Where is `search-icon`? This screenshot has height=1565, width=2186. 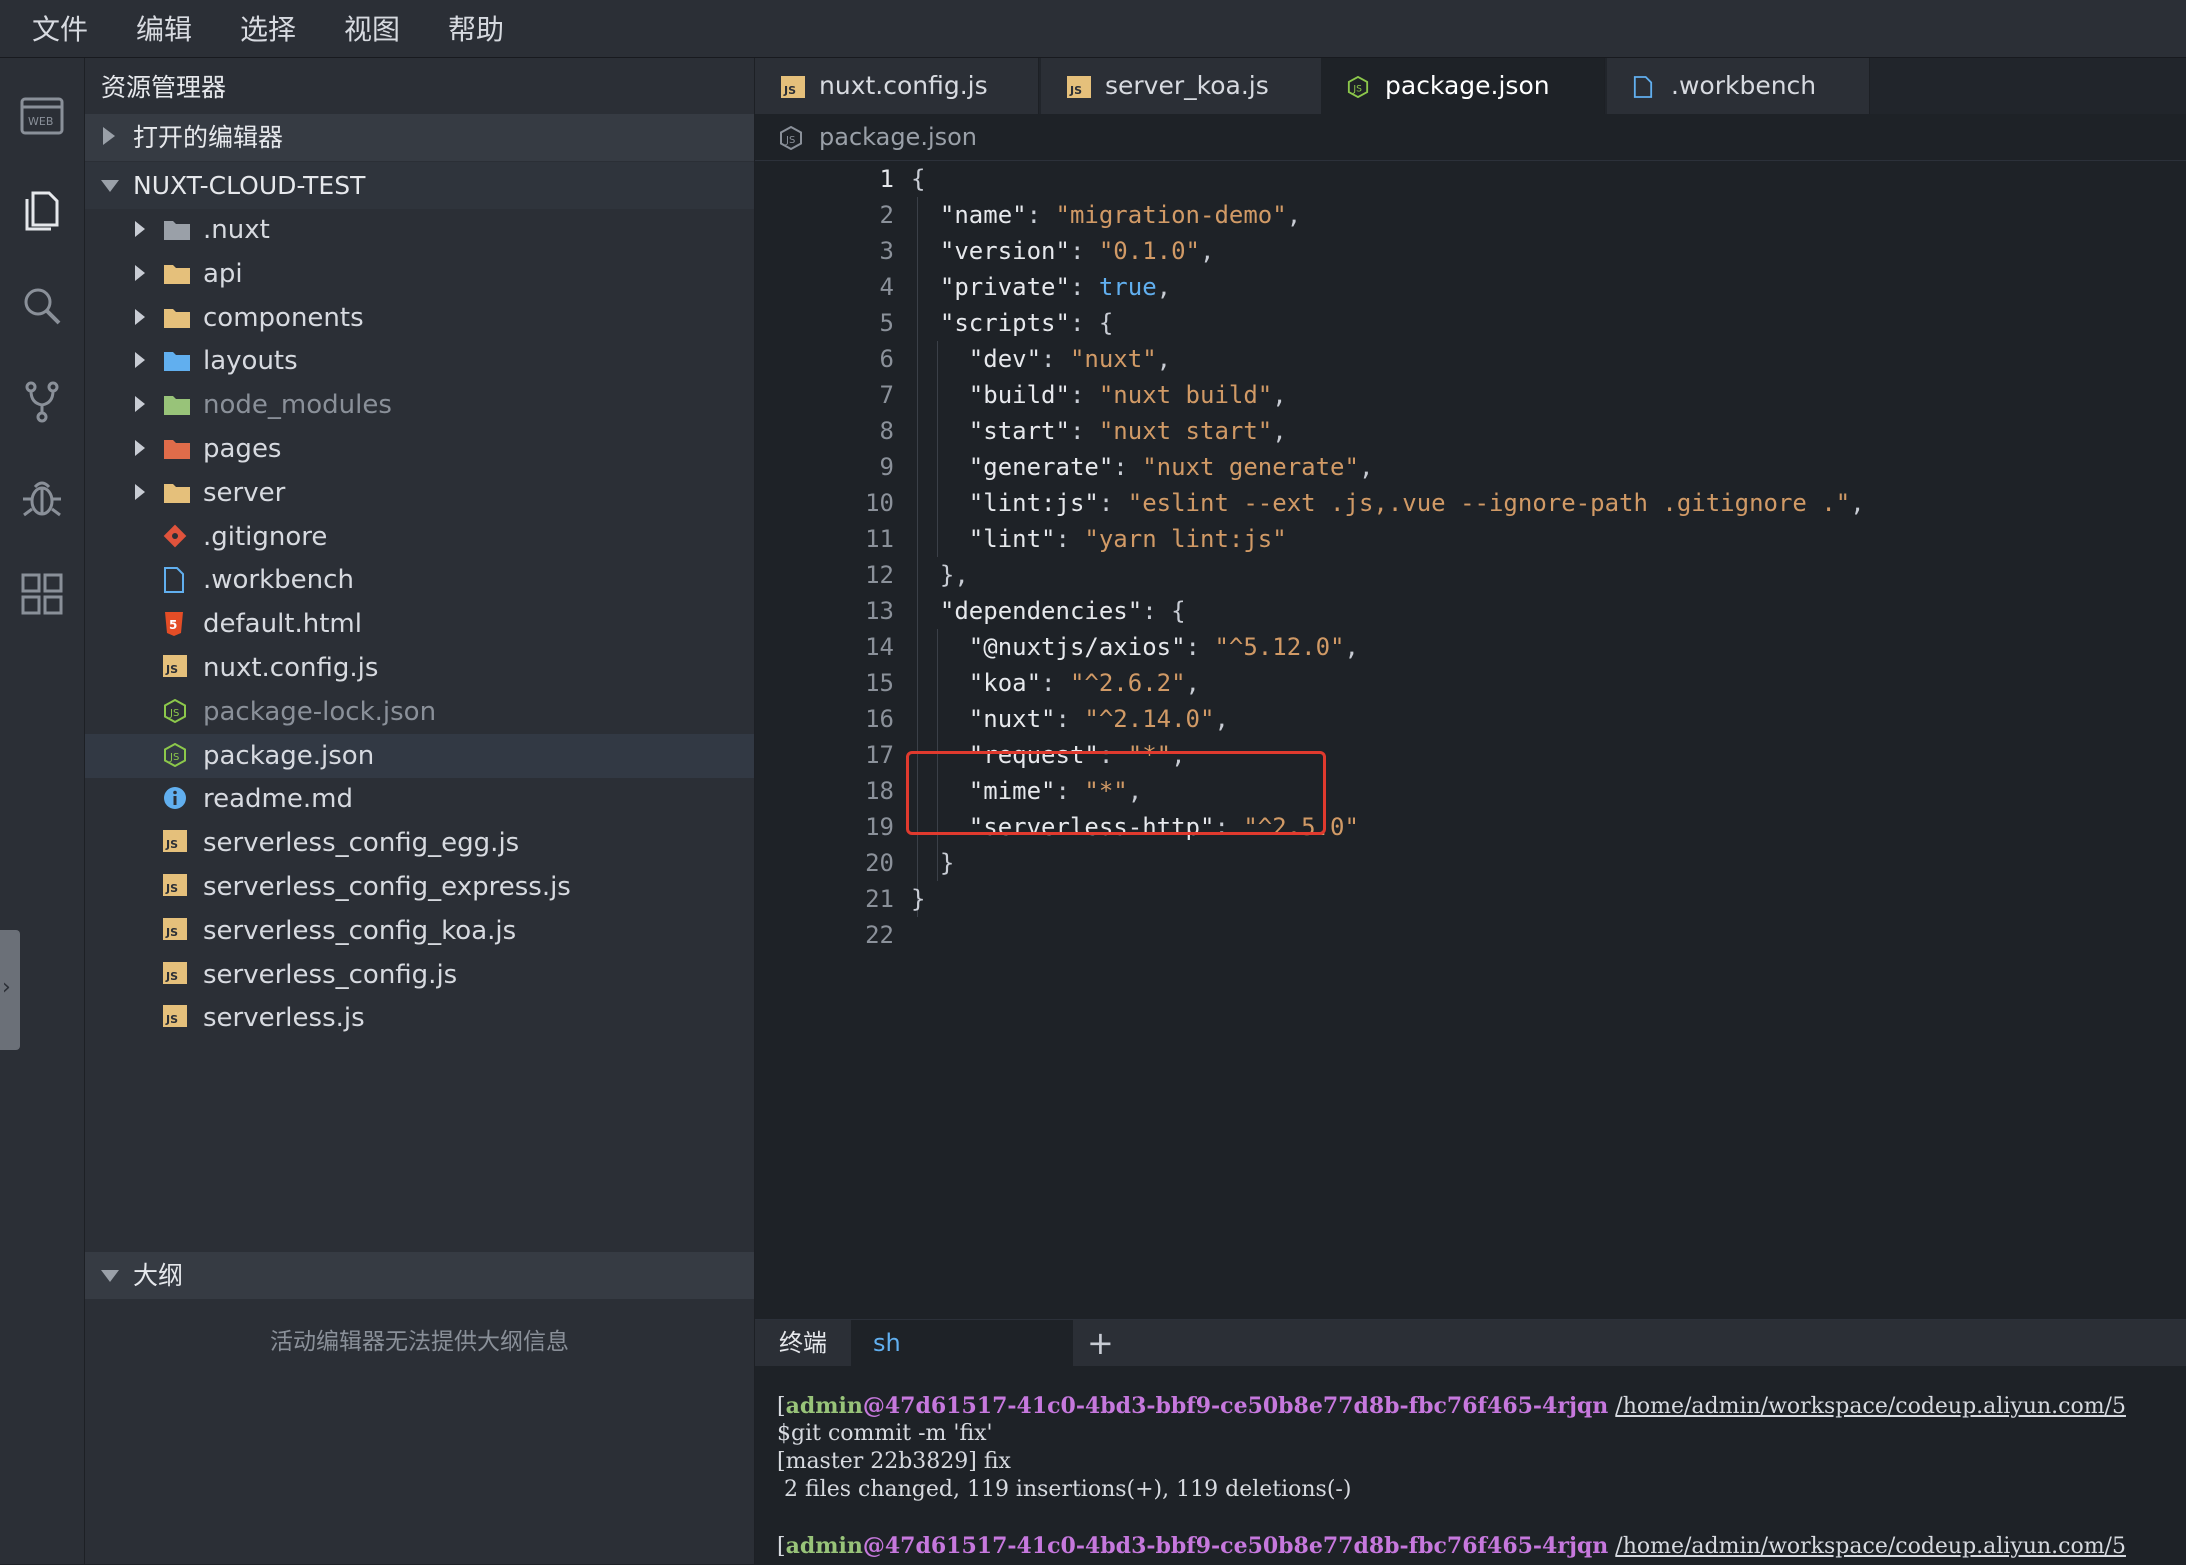 search-icon is located at coordinates (42, 306).